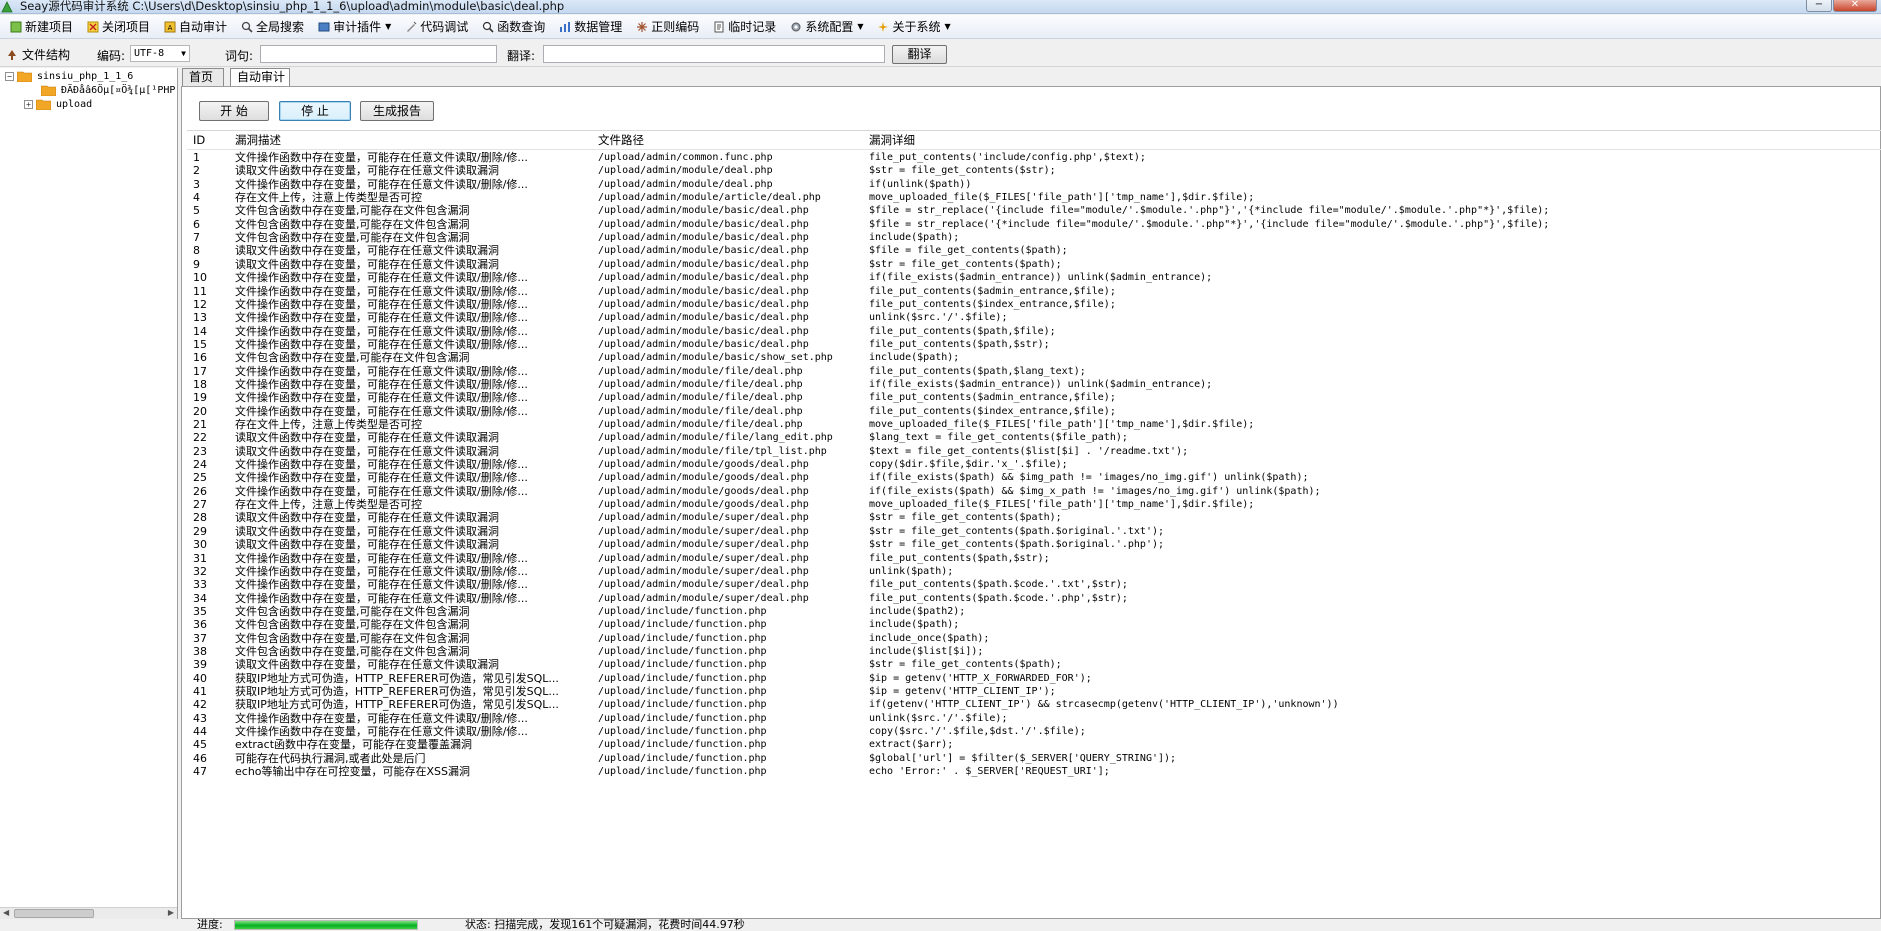 The height and width of the screenshot is (931, 1881). What do you see at coordinates (719, 26) in the screenshot?
I see `notes-icon` at bounding box center [719, 26].